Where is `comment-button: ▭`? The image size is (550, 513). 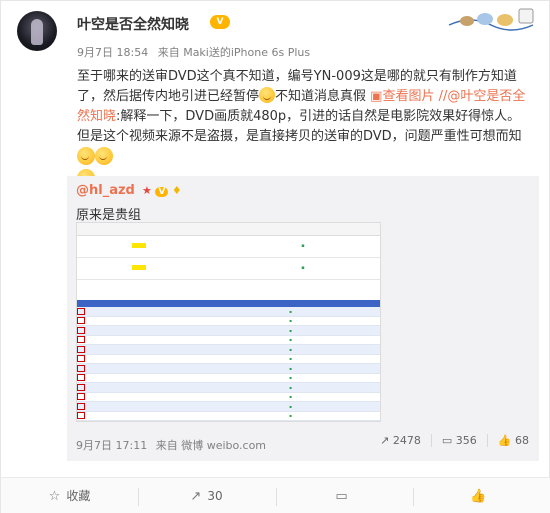 comment-button: ▭ is located at coordinates (344, 495).